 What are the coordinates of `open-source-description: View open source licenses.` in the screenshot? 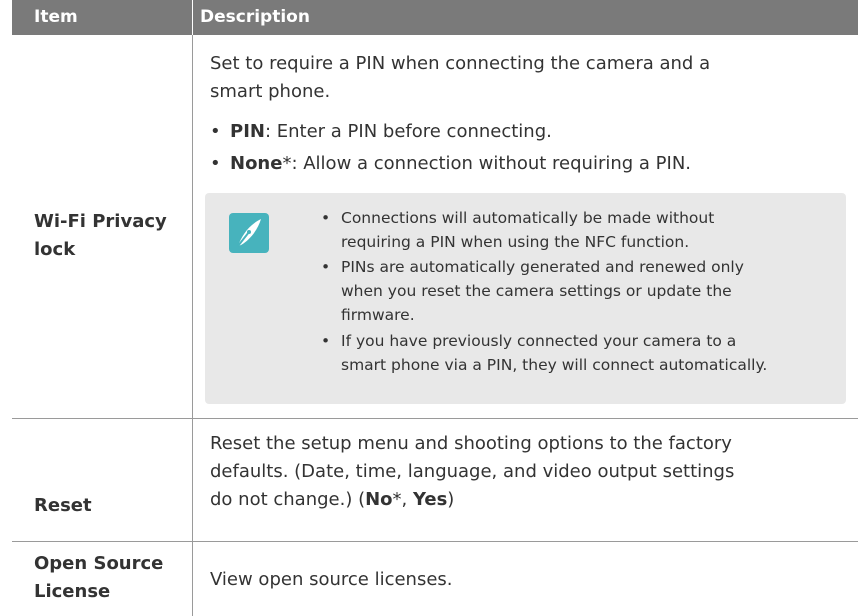 It's located at (331, 579).